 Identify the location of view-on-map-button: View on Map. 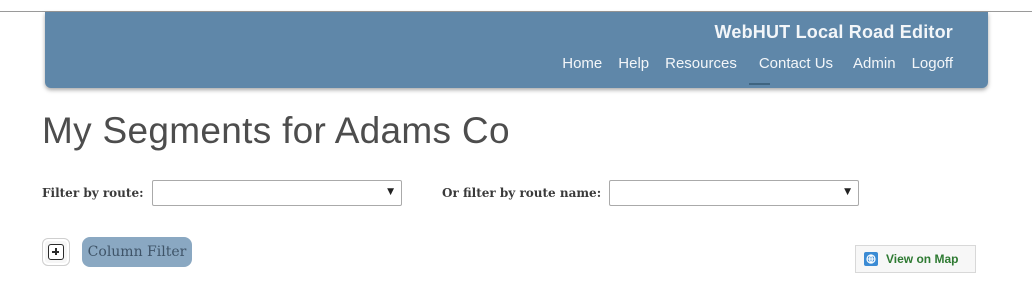
(915, 259).